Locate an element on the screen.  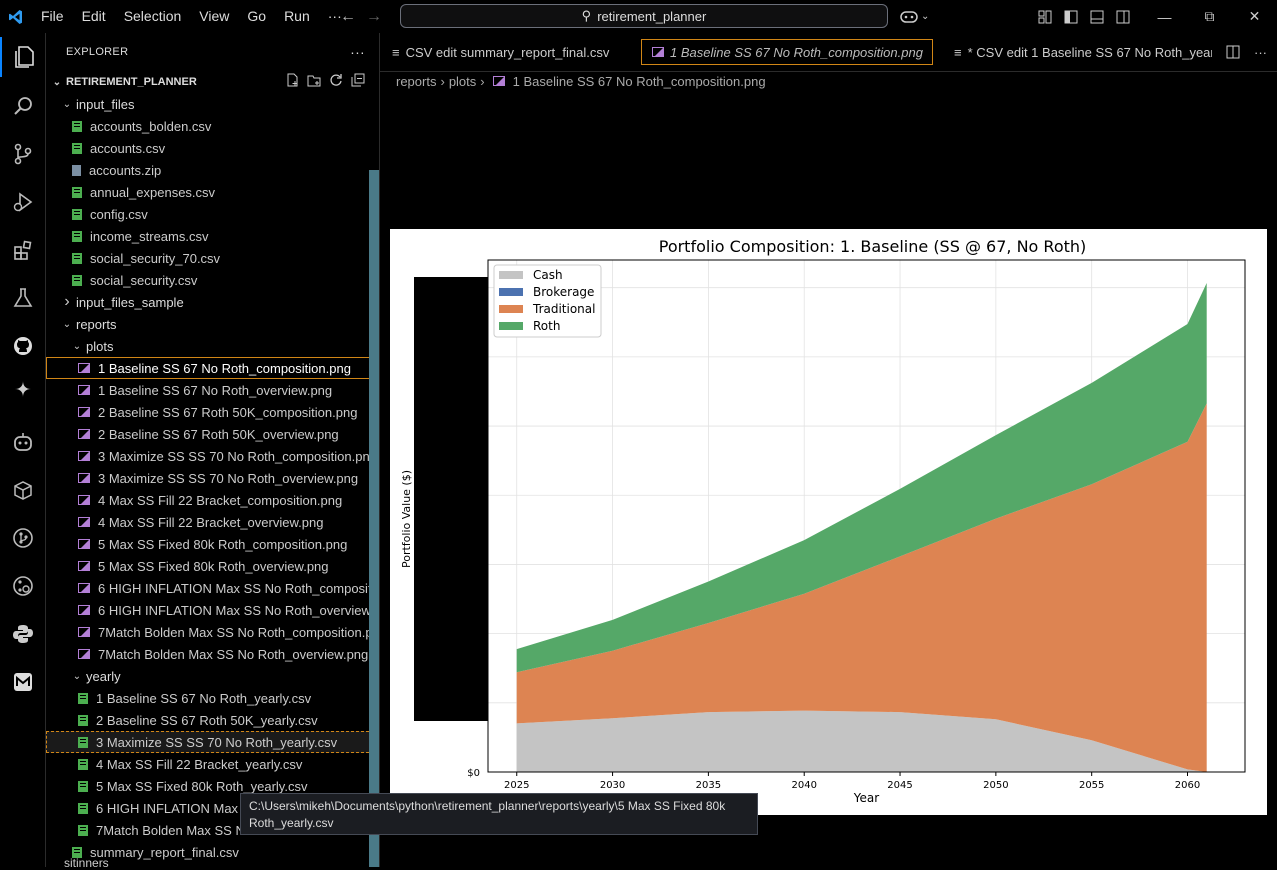
back-arrow-icon: ← is located at coordinates (348, 17).